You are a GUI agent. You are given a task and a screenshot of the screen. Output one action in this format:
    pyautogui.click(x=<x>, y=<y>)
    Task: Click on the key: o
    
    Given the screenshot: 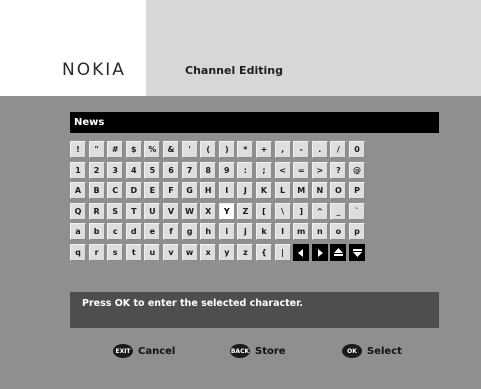 What is the action you would take?
    pyautogui.click(x=338, y=232)
    